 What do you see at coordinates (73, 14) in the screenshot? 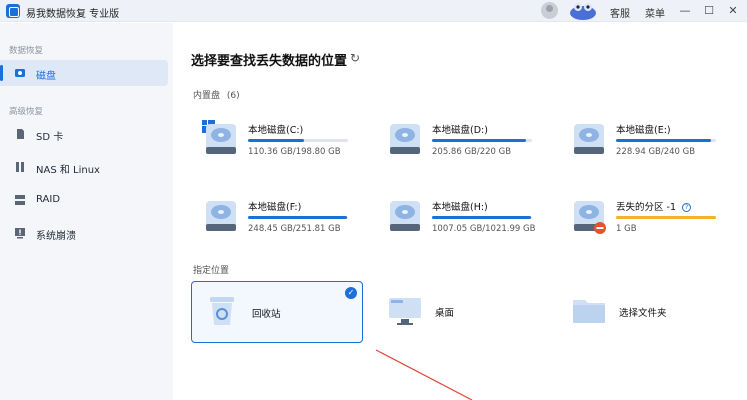
I see `app-title: 易我数据恢复 专业版` at bounding box center [73, 14].